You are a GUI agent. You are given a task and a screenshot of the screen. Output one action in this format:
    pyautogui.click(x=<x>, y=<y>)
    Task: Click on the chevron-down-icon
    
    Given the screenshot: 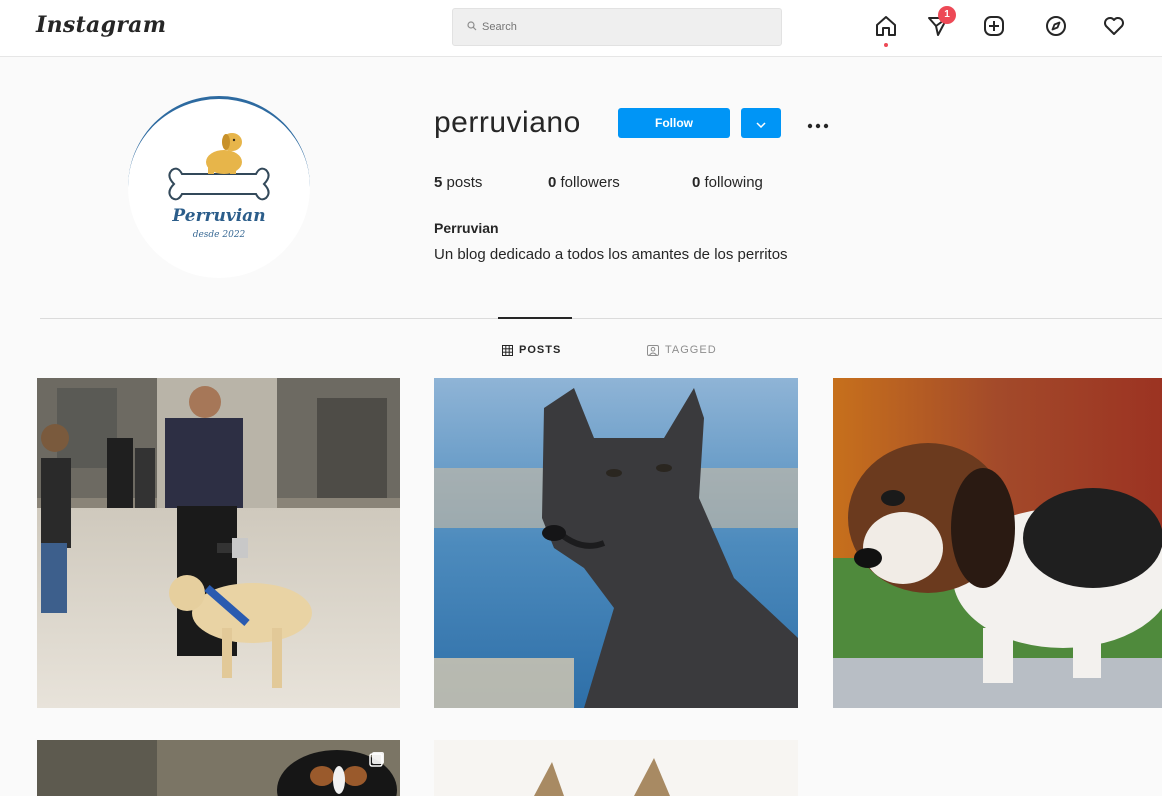 What is the action you would take?
    pyautogui.click(x=761, y=123)
    